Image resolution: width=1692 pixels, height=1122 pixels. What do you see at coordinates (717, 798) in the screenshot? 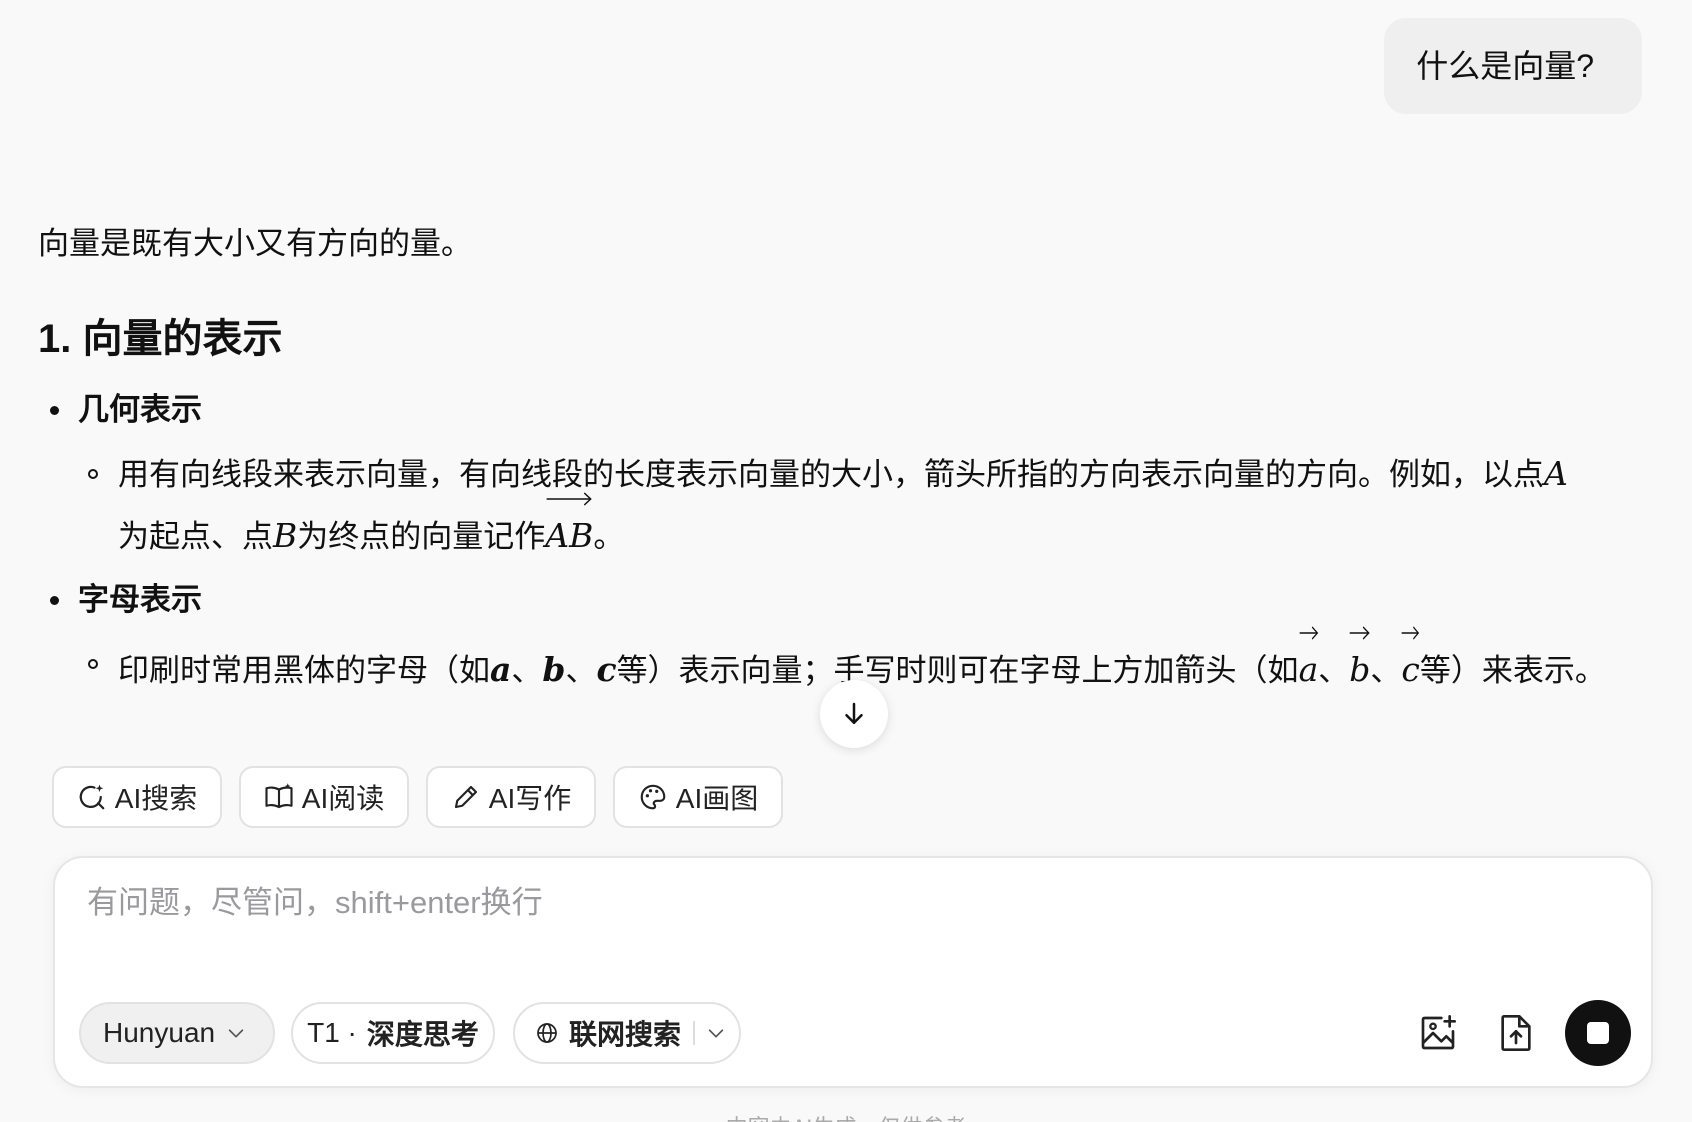
I see `ai-draw-label: AI画图` at bounding box center [717, 798].